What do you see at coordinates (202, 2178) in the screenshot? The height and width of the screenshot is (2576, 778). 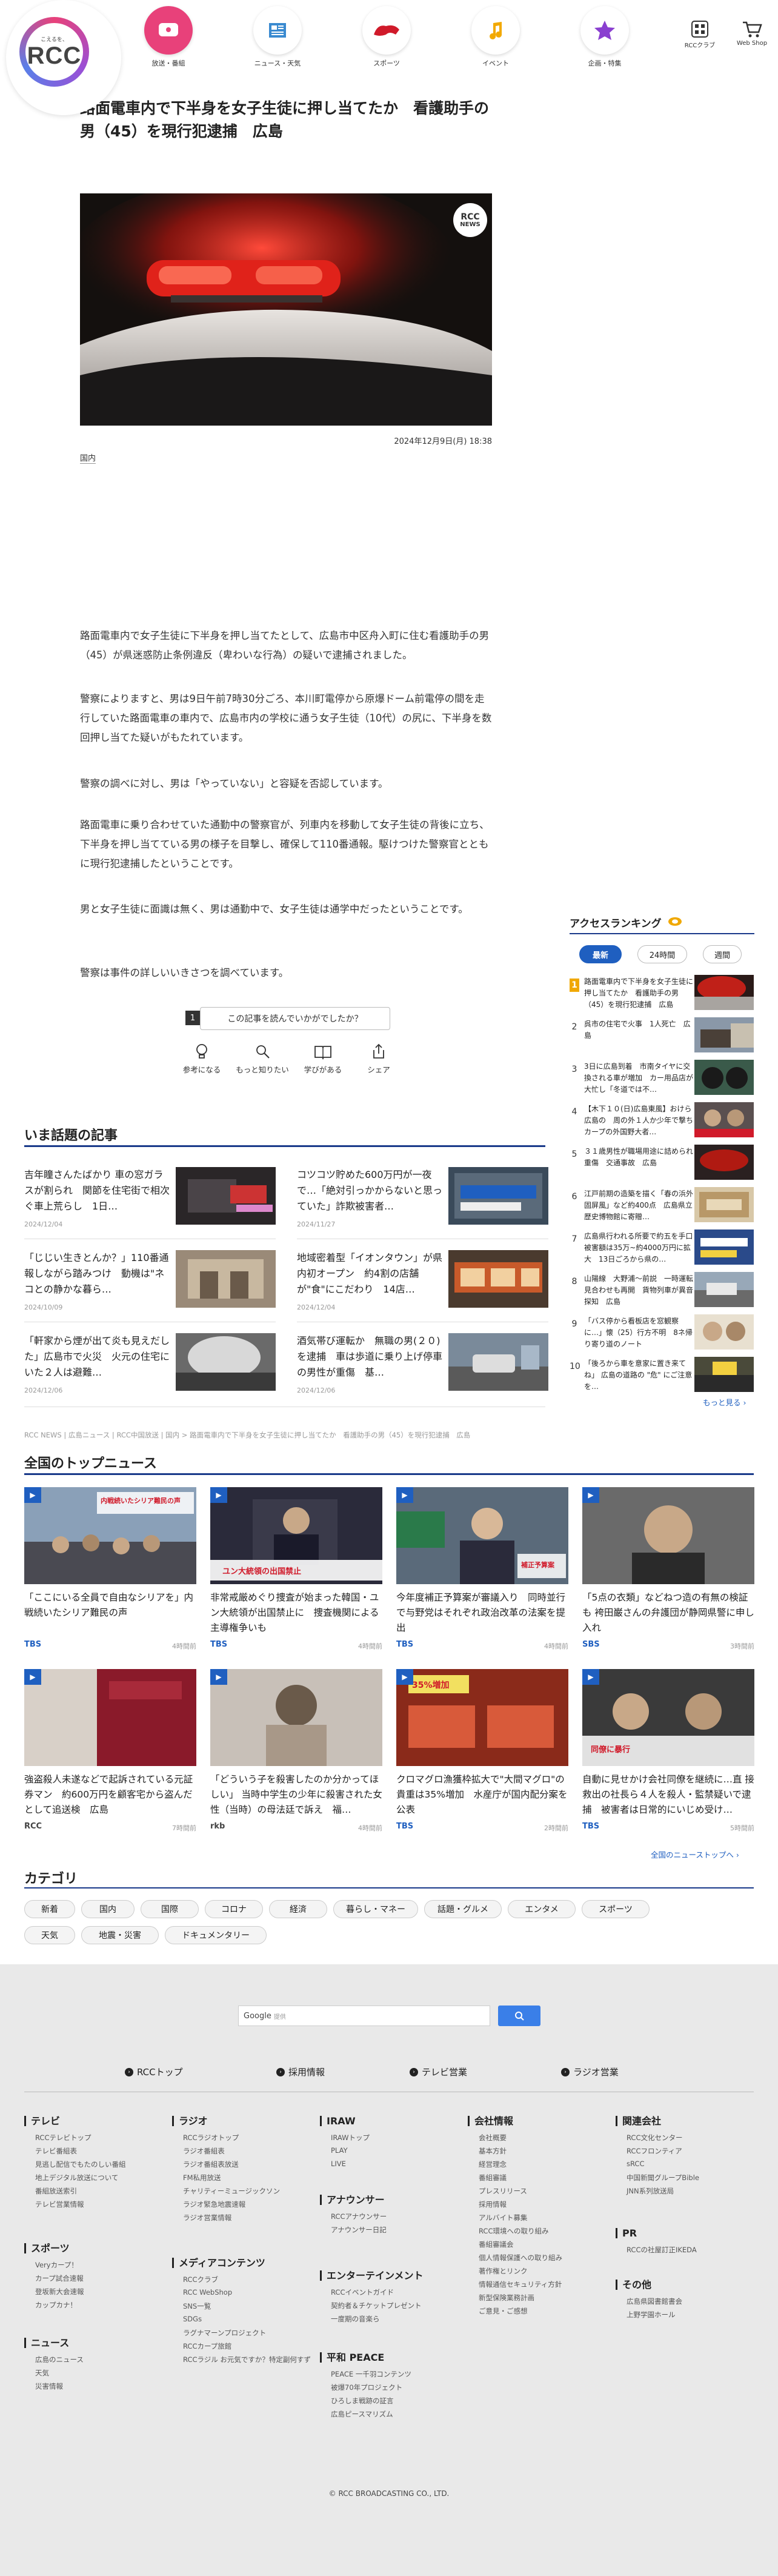 I see `footer-link: FM私用放送` at bounding box center [202, 2178].